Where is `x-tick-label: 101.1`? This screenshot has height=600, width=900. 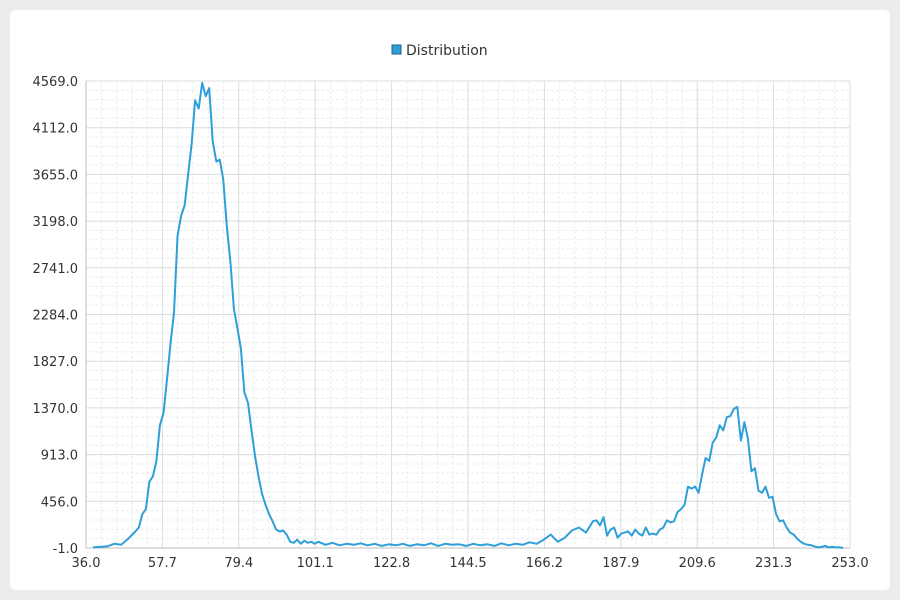 x-tick-label: 101.1 is located at coordinates (315, 563).